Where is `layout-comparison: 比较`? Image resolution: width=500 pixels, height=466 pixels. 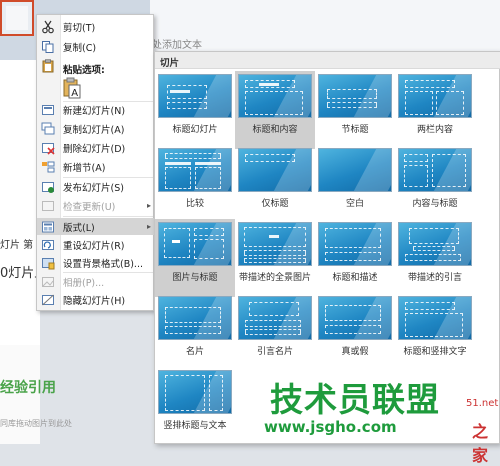 layout-comparison: 比较 is located at coordinates (195, 184).